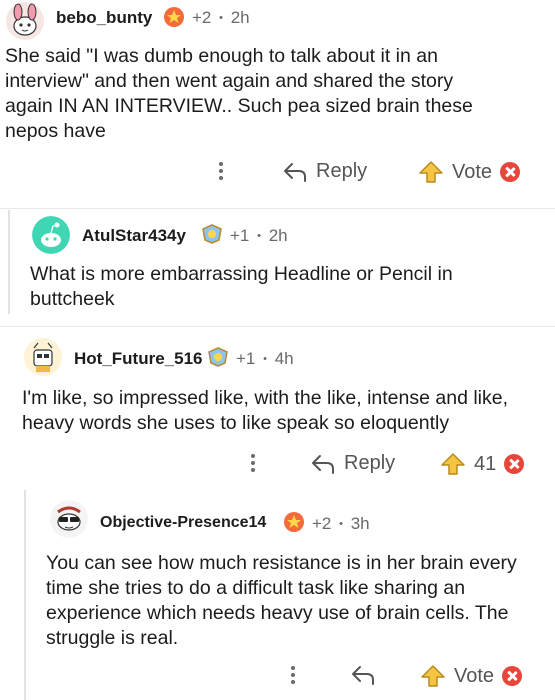 The height and width of the screenshot is (700, 555). What do you see at coordinates (360, 523) in the screenshot?
I see `timestamp: 3h` at bounding box center [360, 523].